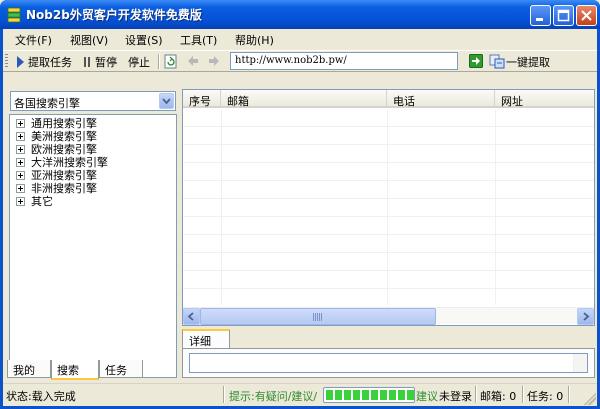 The image size is (600, 409). Describe the element at coordinates (159, 61) in the screenshot. I see `toolbar-separator` at that location.